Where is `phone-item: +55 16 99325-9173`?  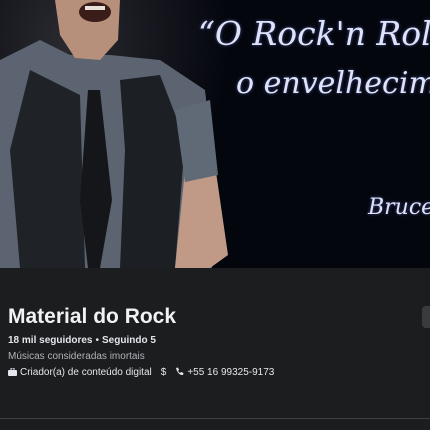
phone-item: +55 16 99325-9173 is located at coordinates (224, 372).